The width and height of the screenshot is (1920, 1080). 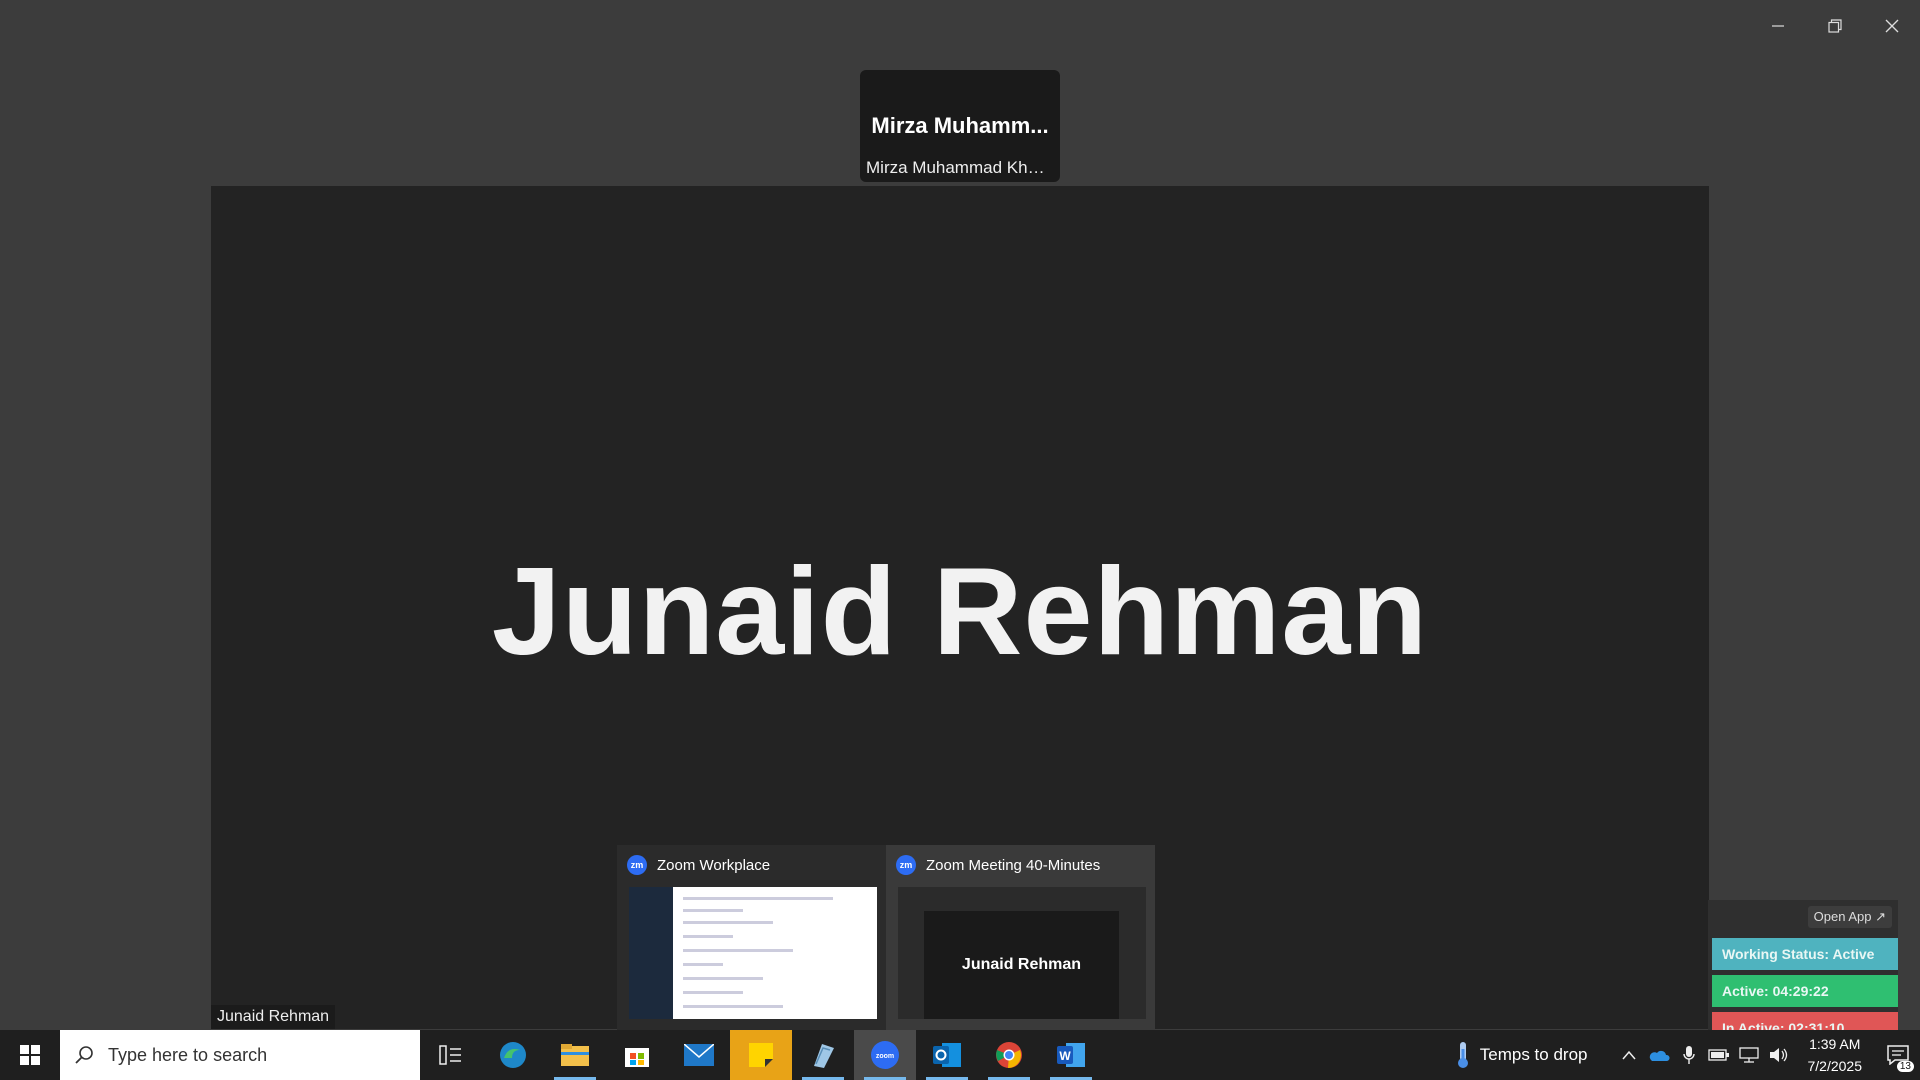 I want to click on preview-thumbnail: Junaid Rehman, so click(x=1022, y=953).